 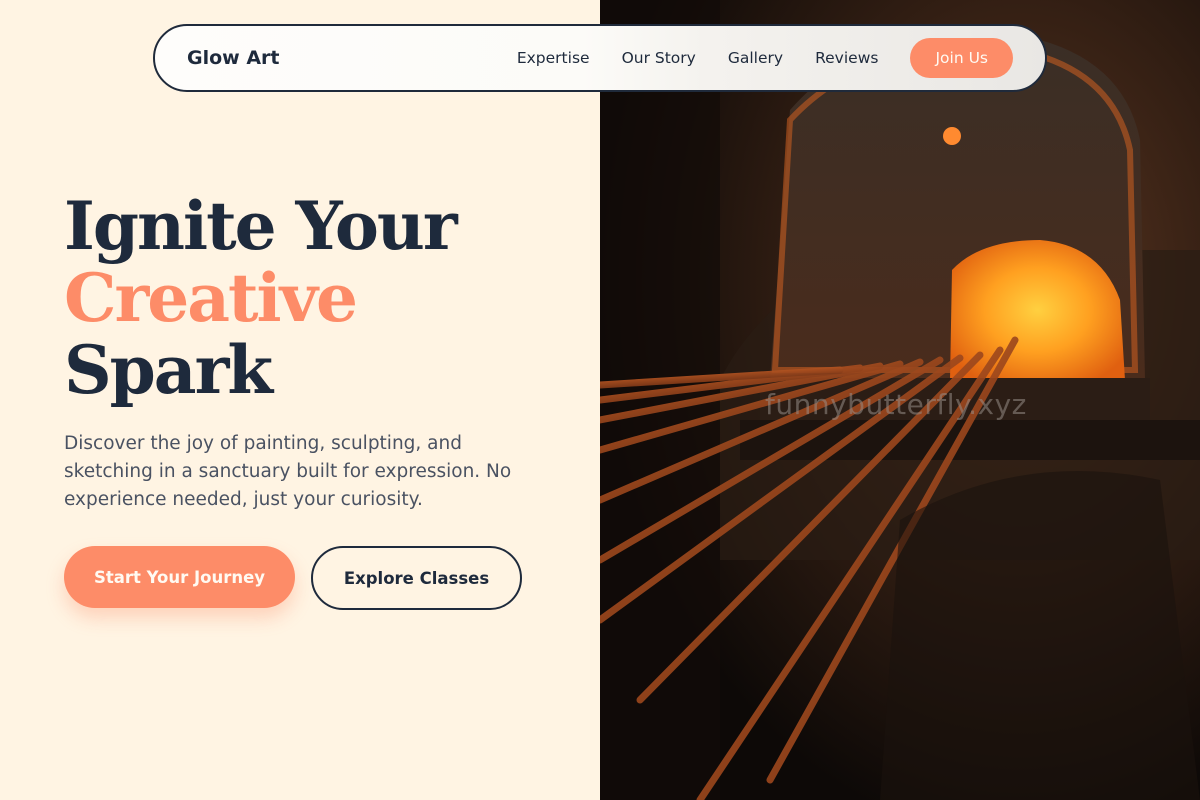 What do you see at coordinates (896, 404) in the screenshot?
I see `watermark-text: funnybutterfly.xyz` at bounding box center [896, 404].